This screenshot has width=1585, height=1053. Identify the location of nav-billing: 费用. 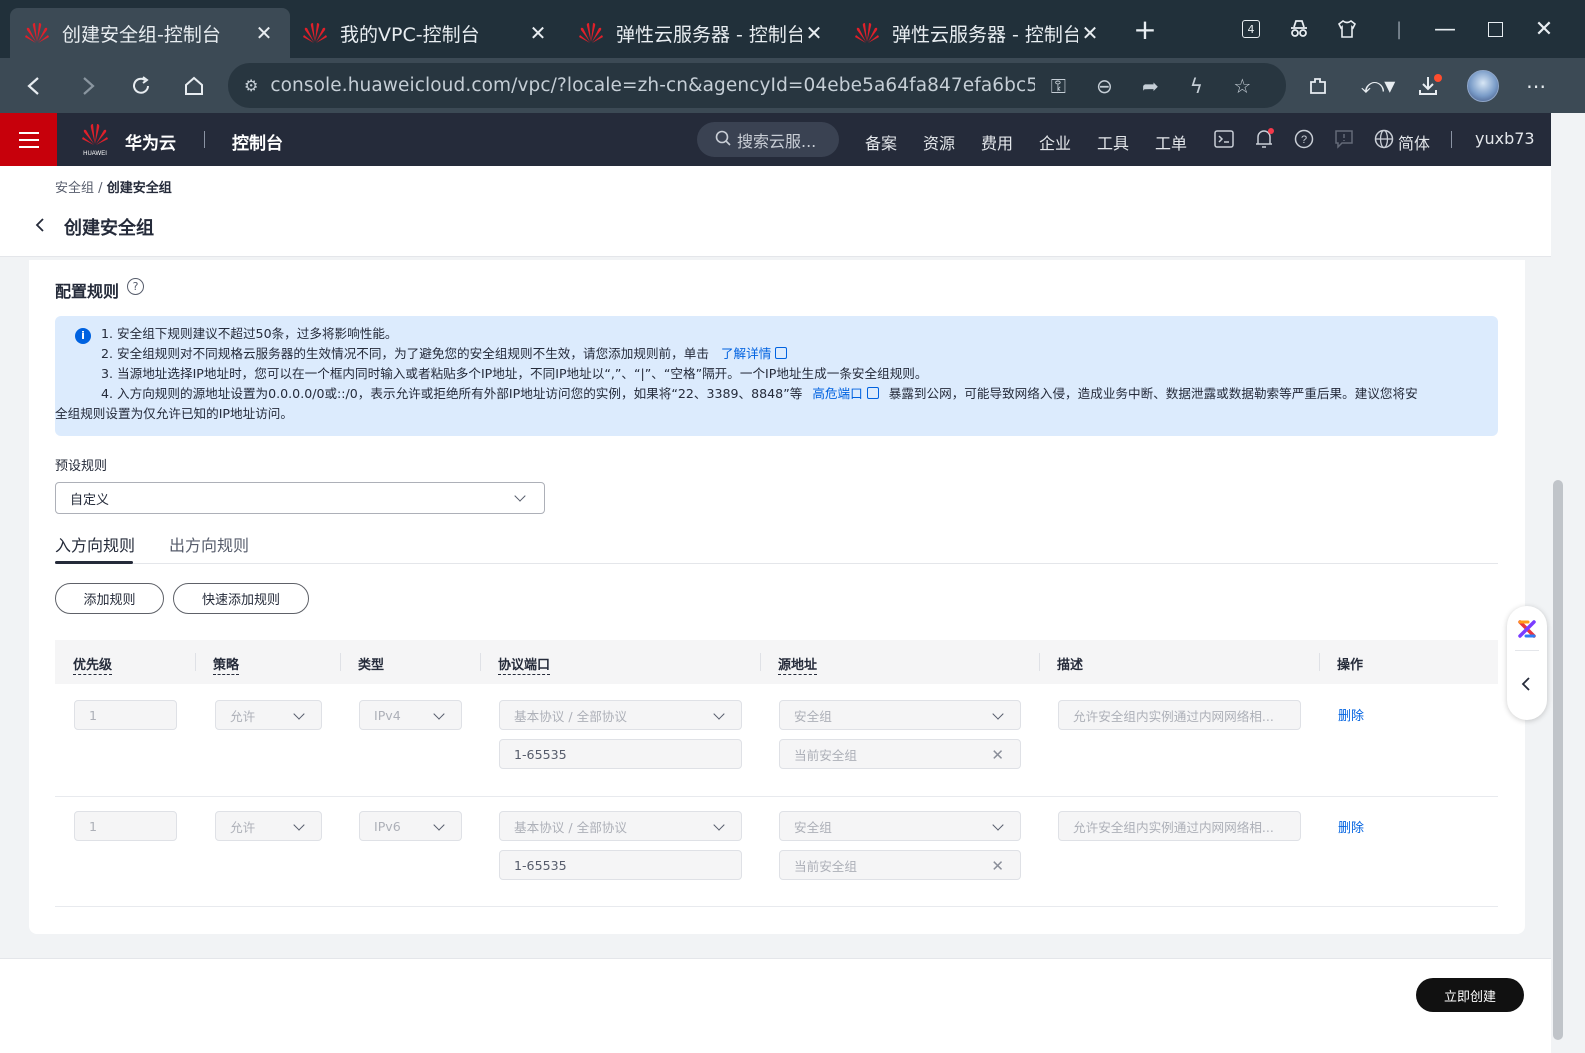
(997, 142).